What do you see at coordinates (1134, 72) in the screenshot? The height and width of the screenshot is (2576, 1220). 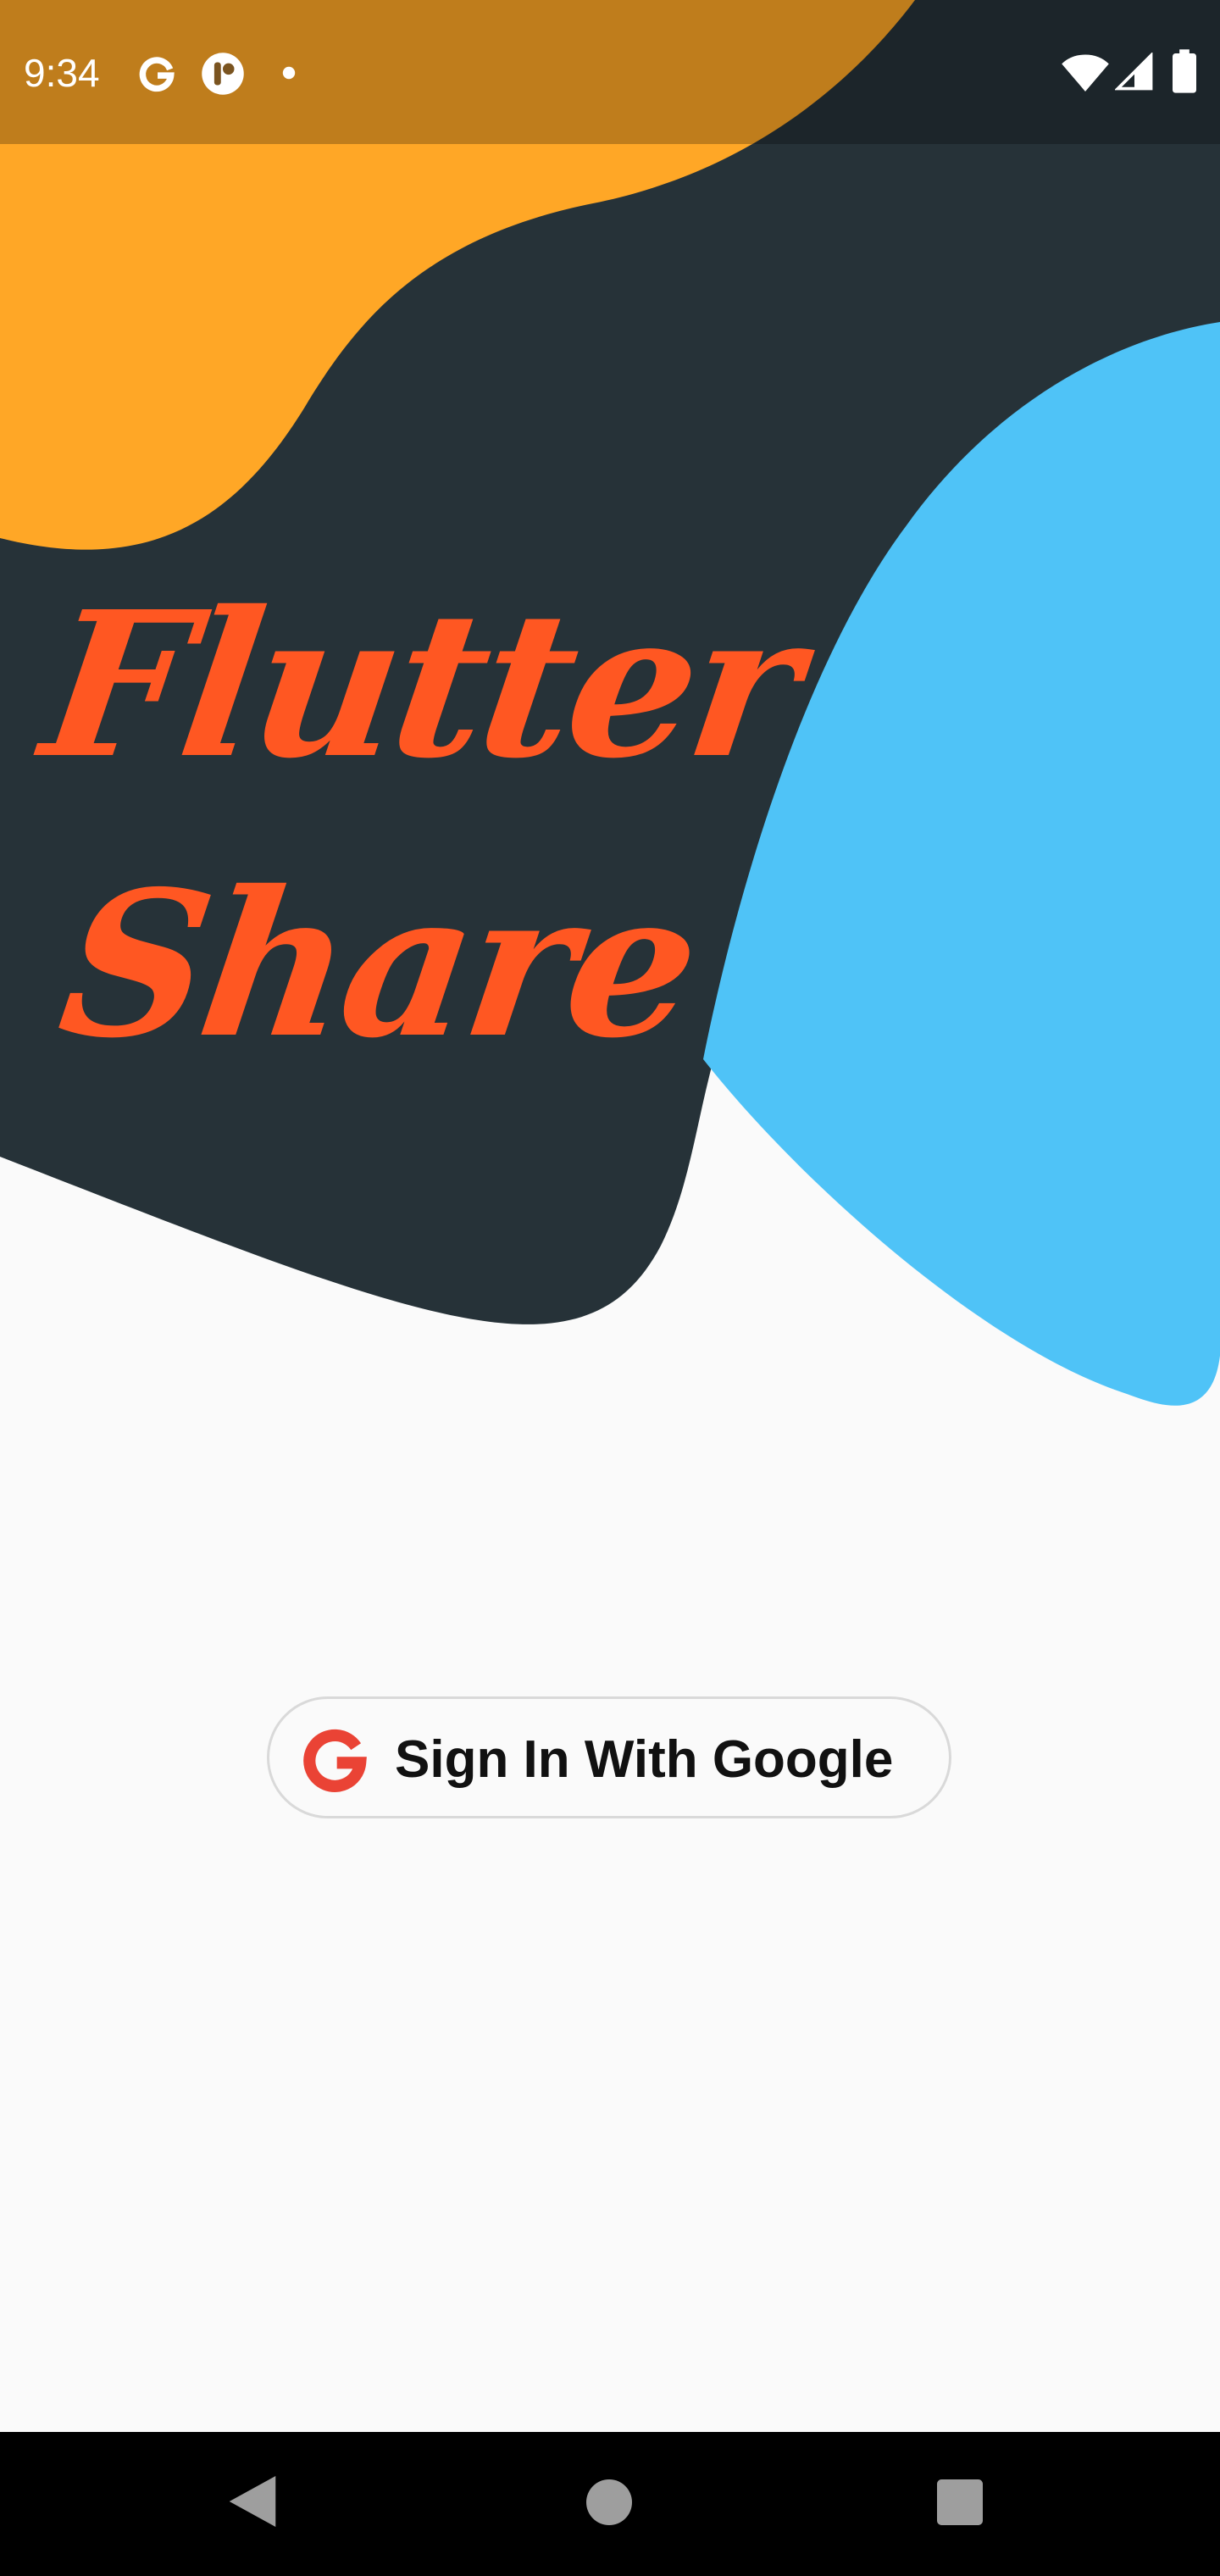 I see `cellular-signal-icon` at bounding box center [1134, 72].